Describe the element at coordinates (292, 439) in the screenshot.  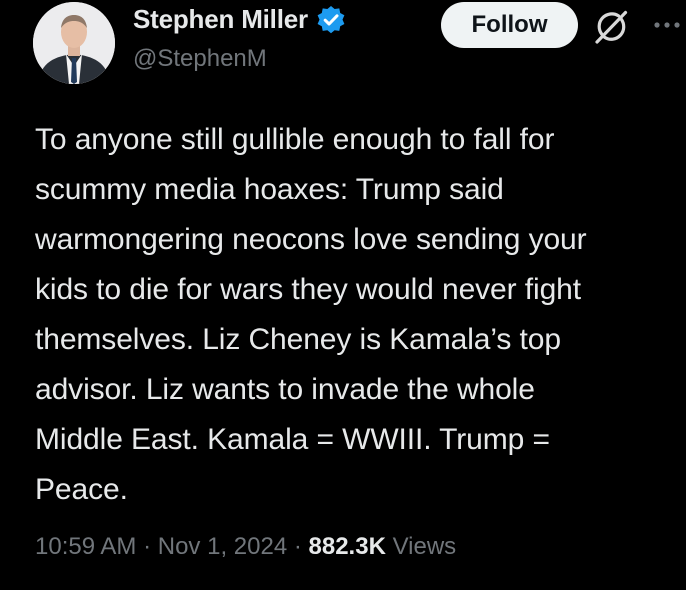
I see `tweet-text-line: Middle East. Kamala = WWIII. Trump =` at that location.